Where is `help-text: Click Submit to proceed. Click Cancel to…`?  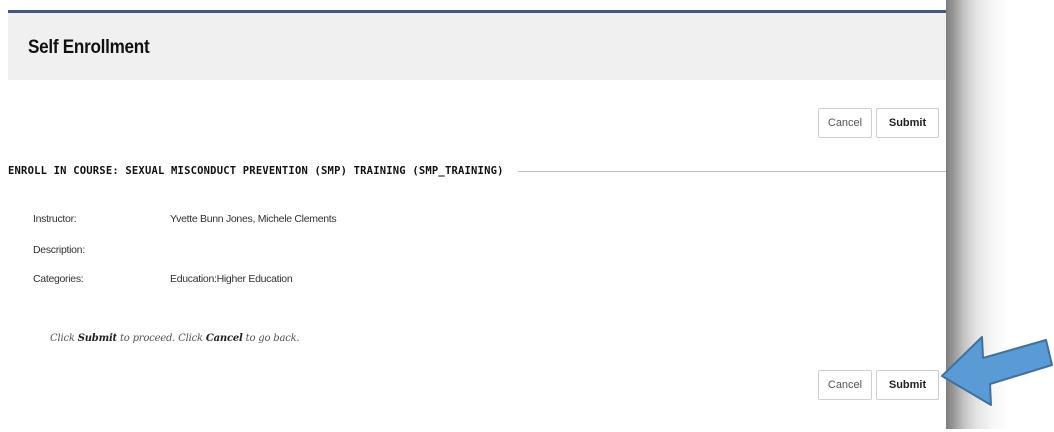 help-text: Click Submit to proceed. Click Cancel to… is located at coordinates (175, 338).